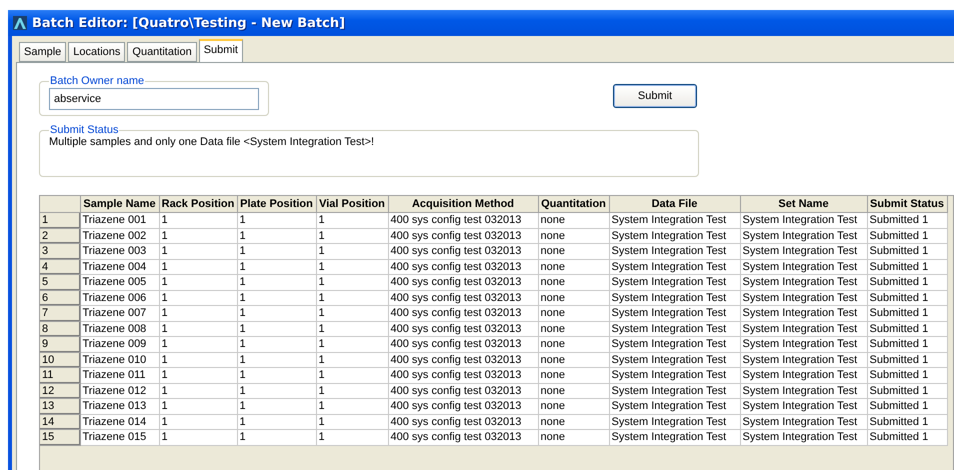  What do you see at coordinates (60, 390) in the screenshot?
I see `row-header: 12` at bounding box center [60, 390].